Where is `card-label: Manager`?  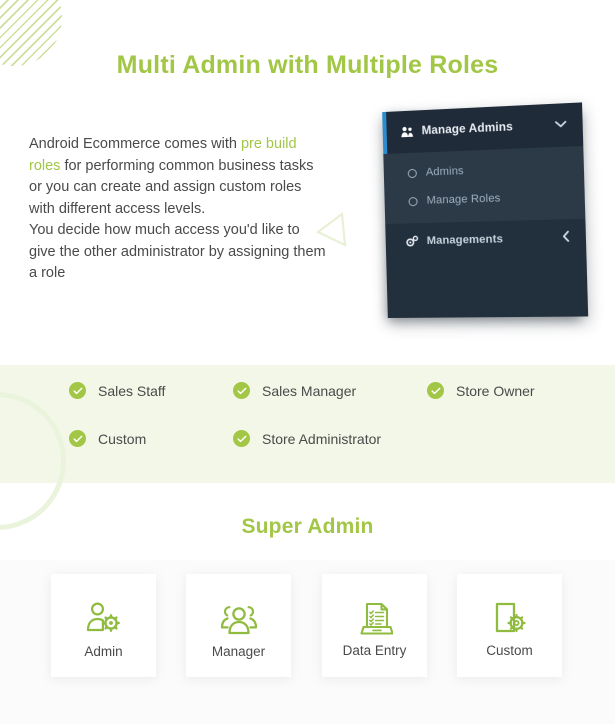
card-label: Manager is located at coordinates (238, 651).